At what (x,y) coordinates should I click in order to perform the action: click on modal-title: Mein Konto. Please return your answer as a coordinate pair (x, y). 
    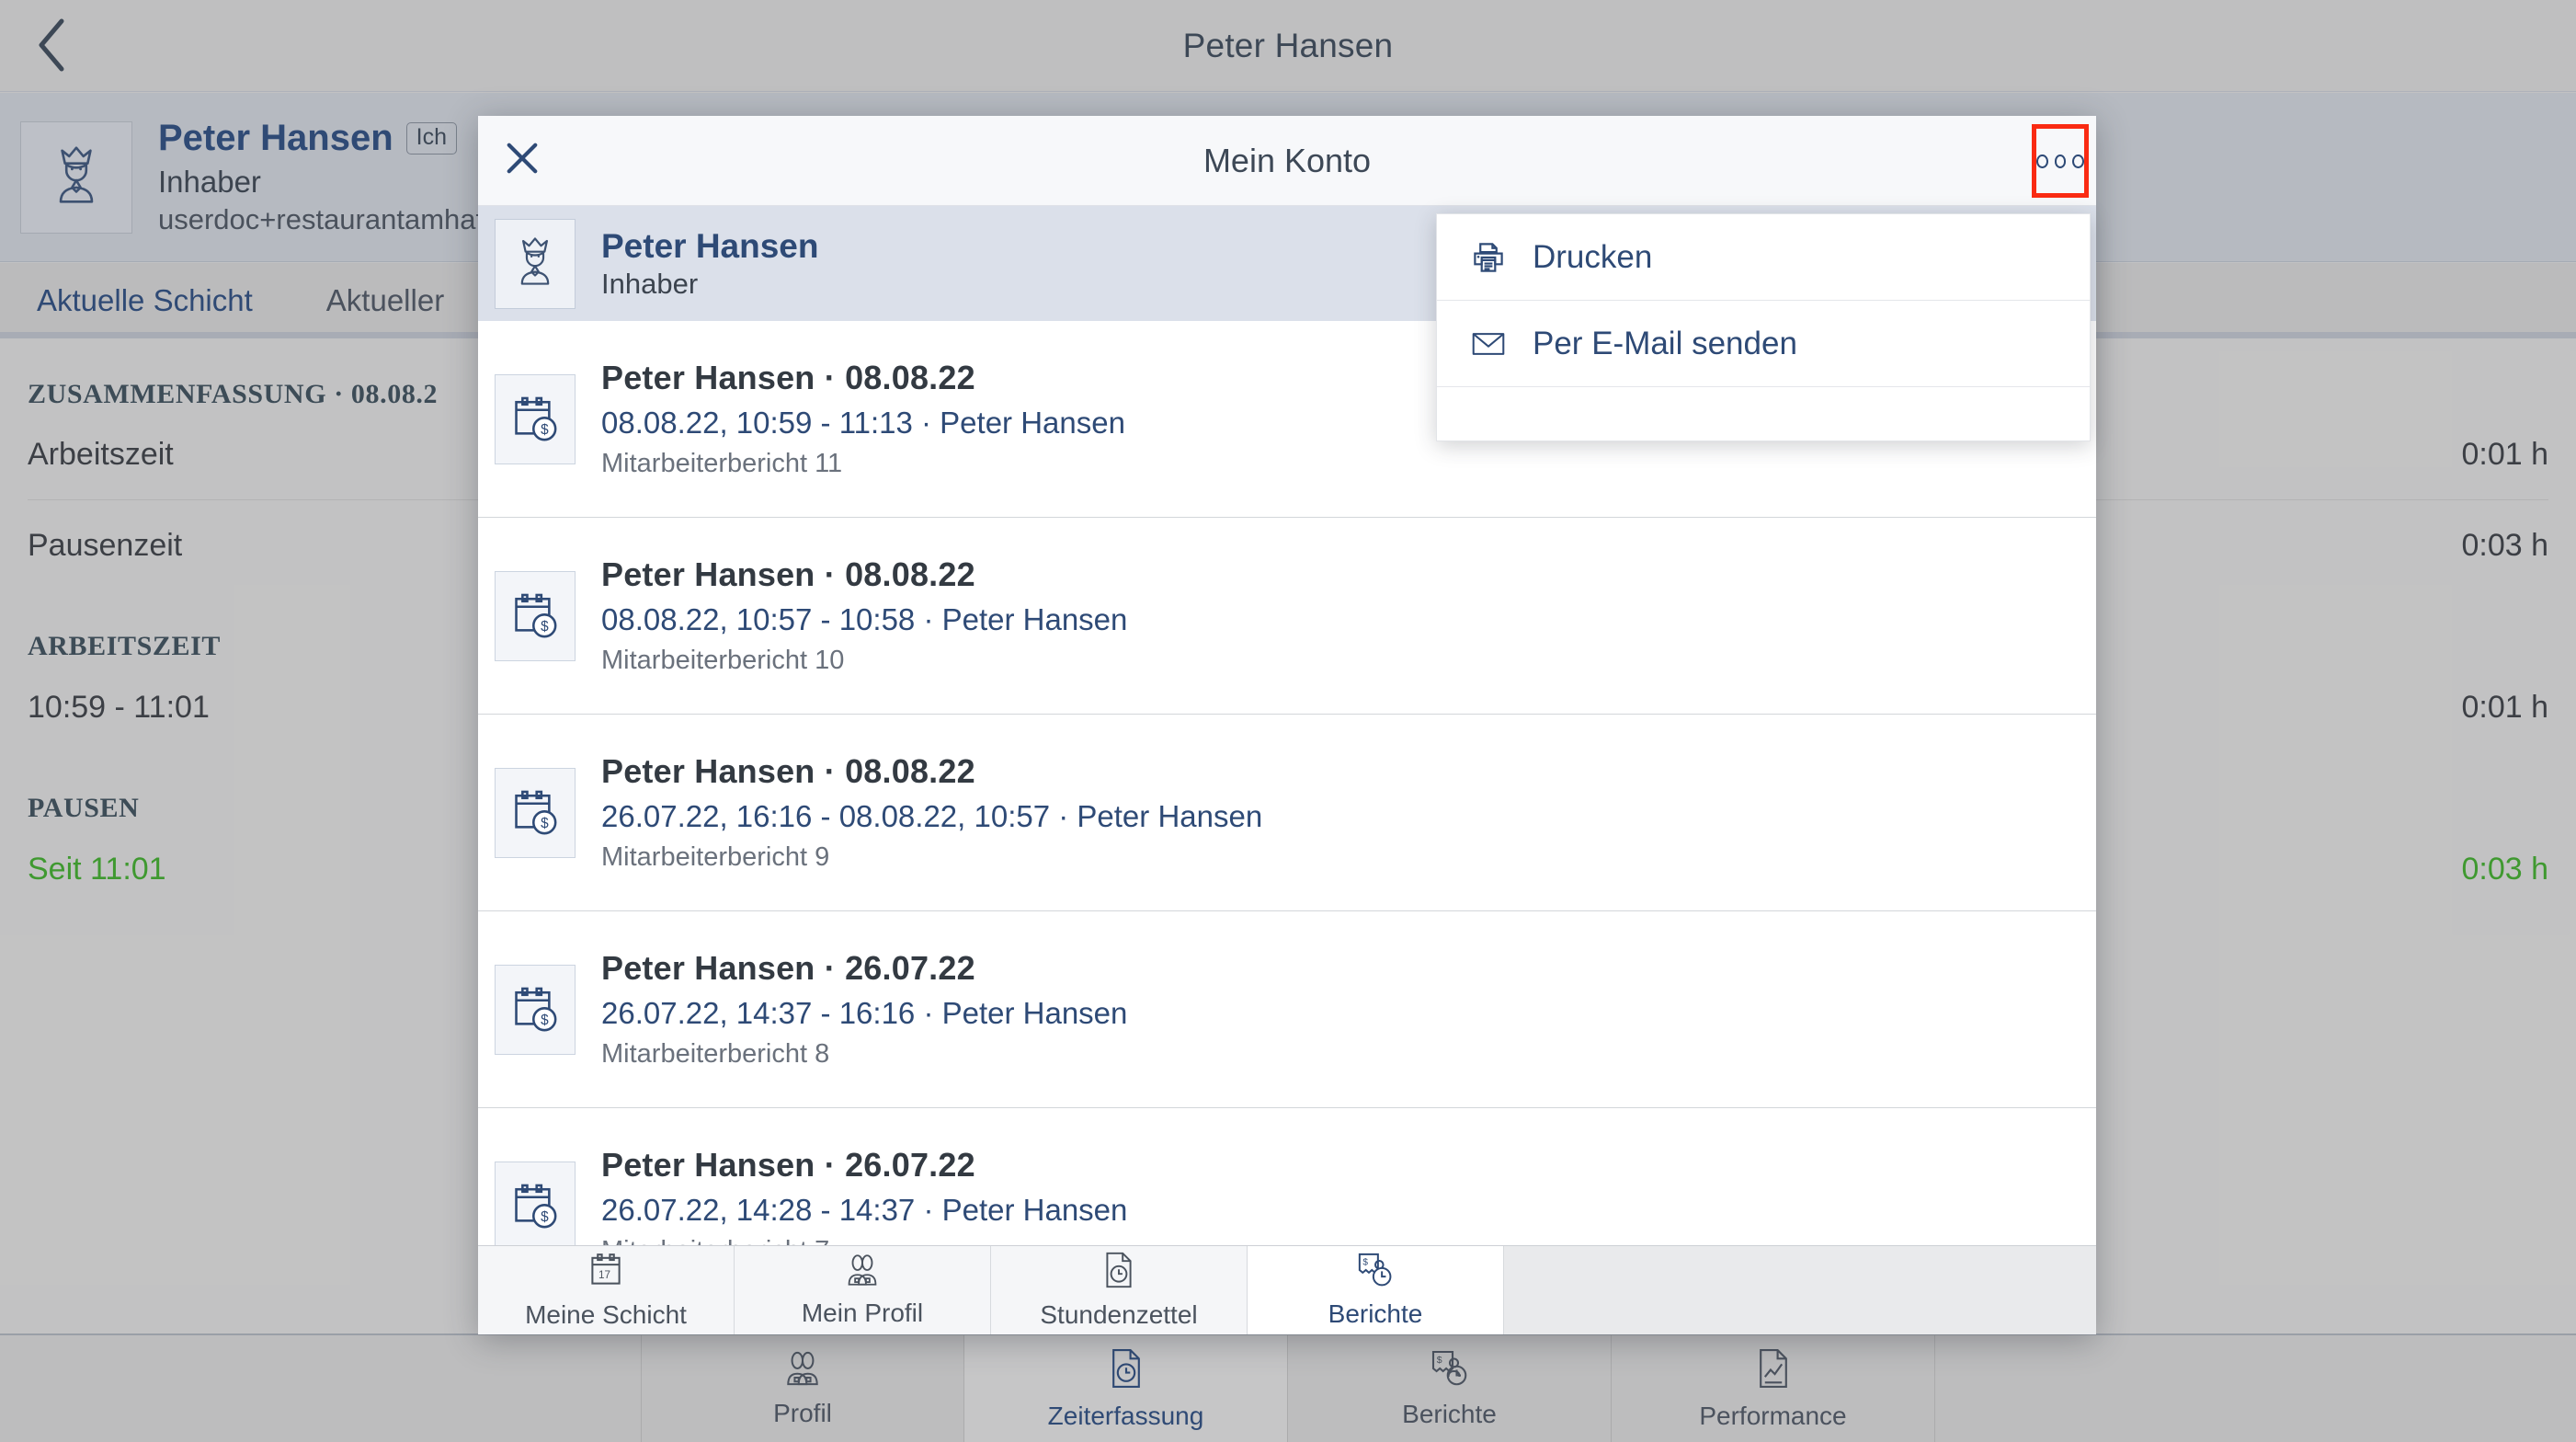
    Looking at the image, I should click on (1287, 160).